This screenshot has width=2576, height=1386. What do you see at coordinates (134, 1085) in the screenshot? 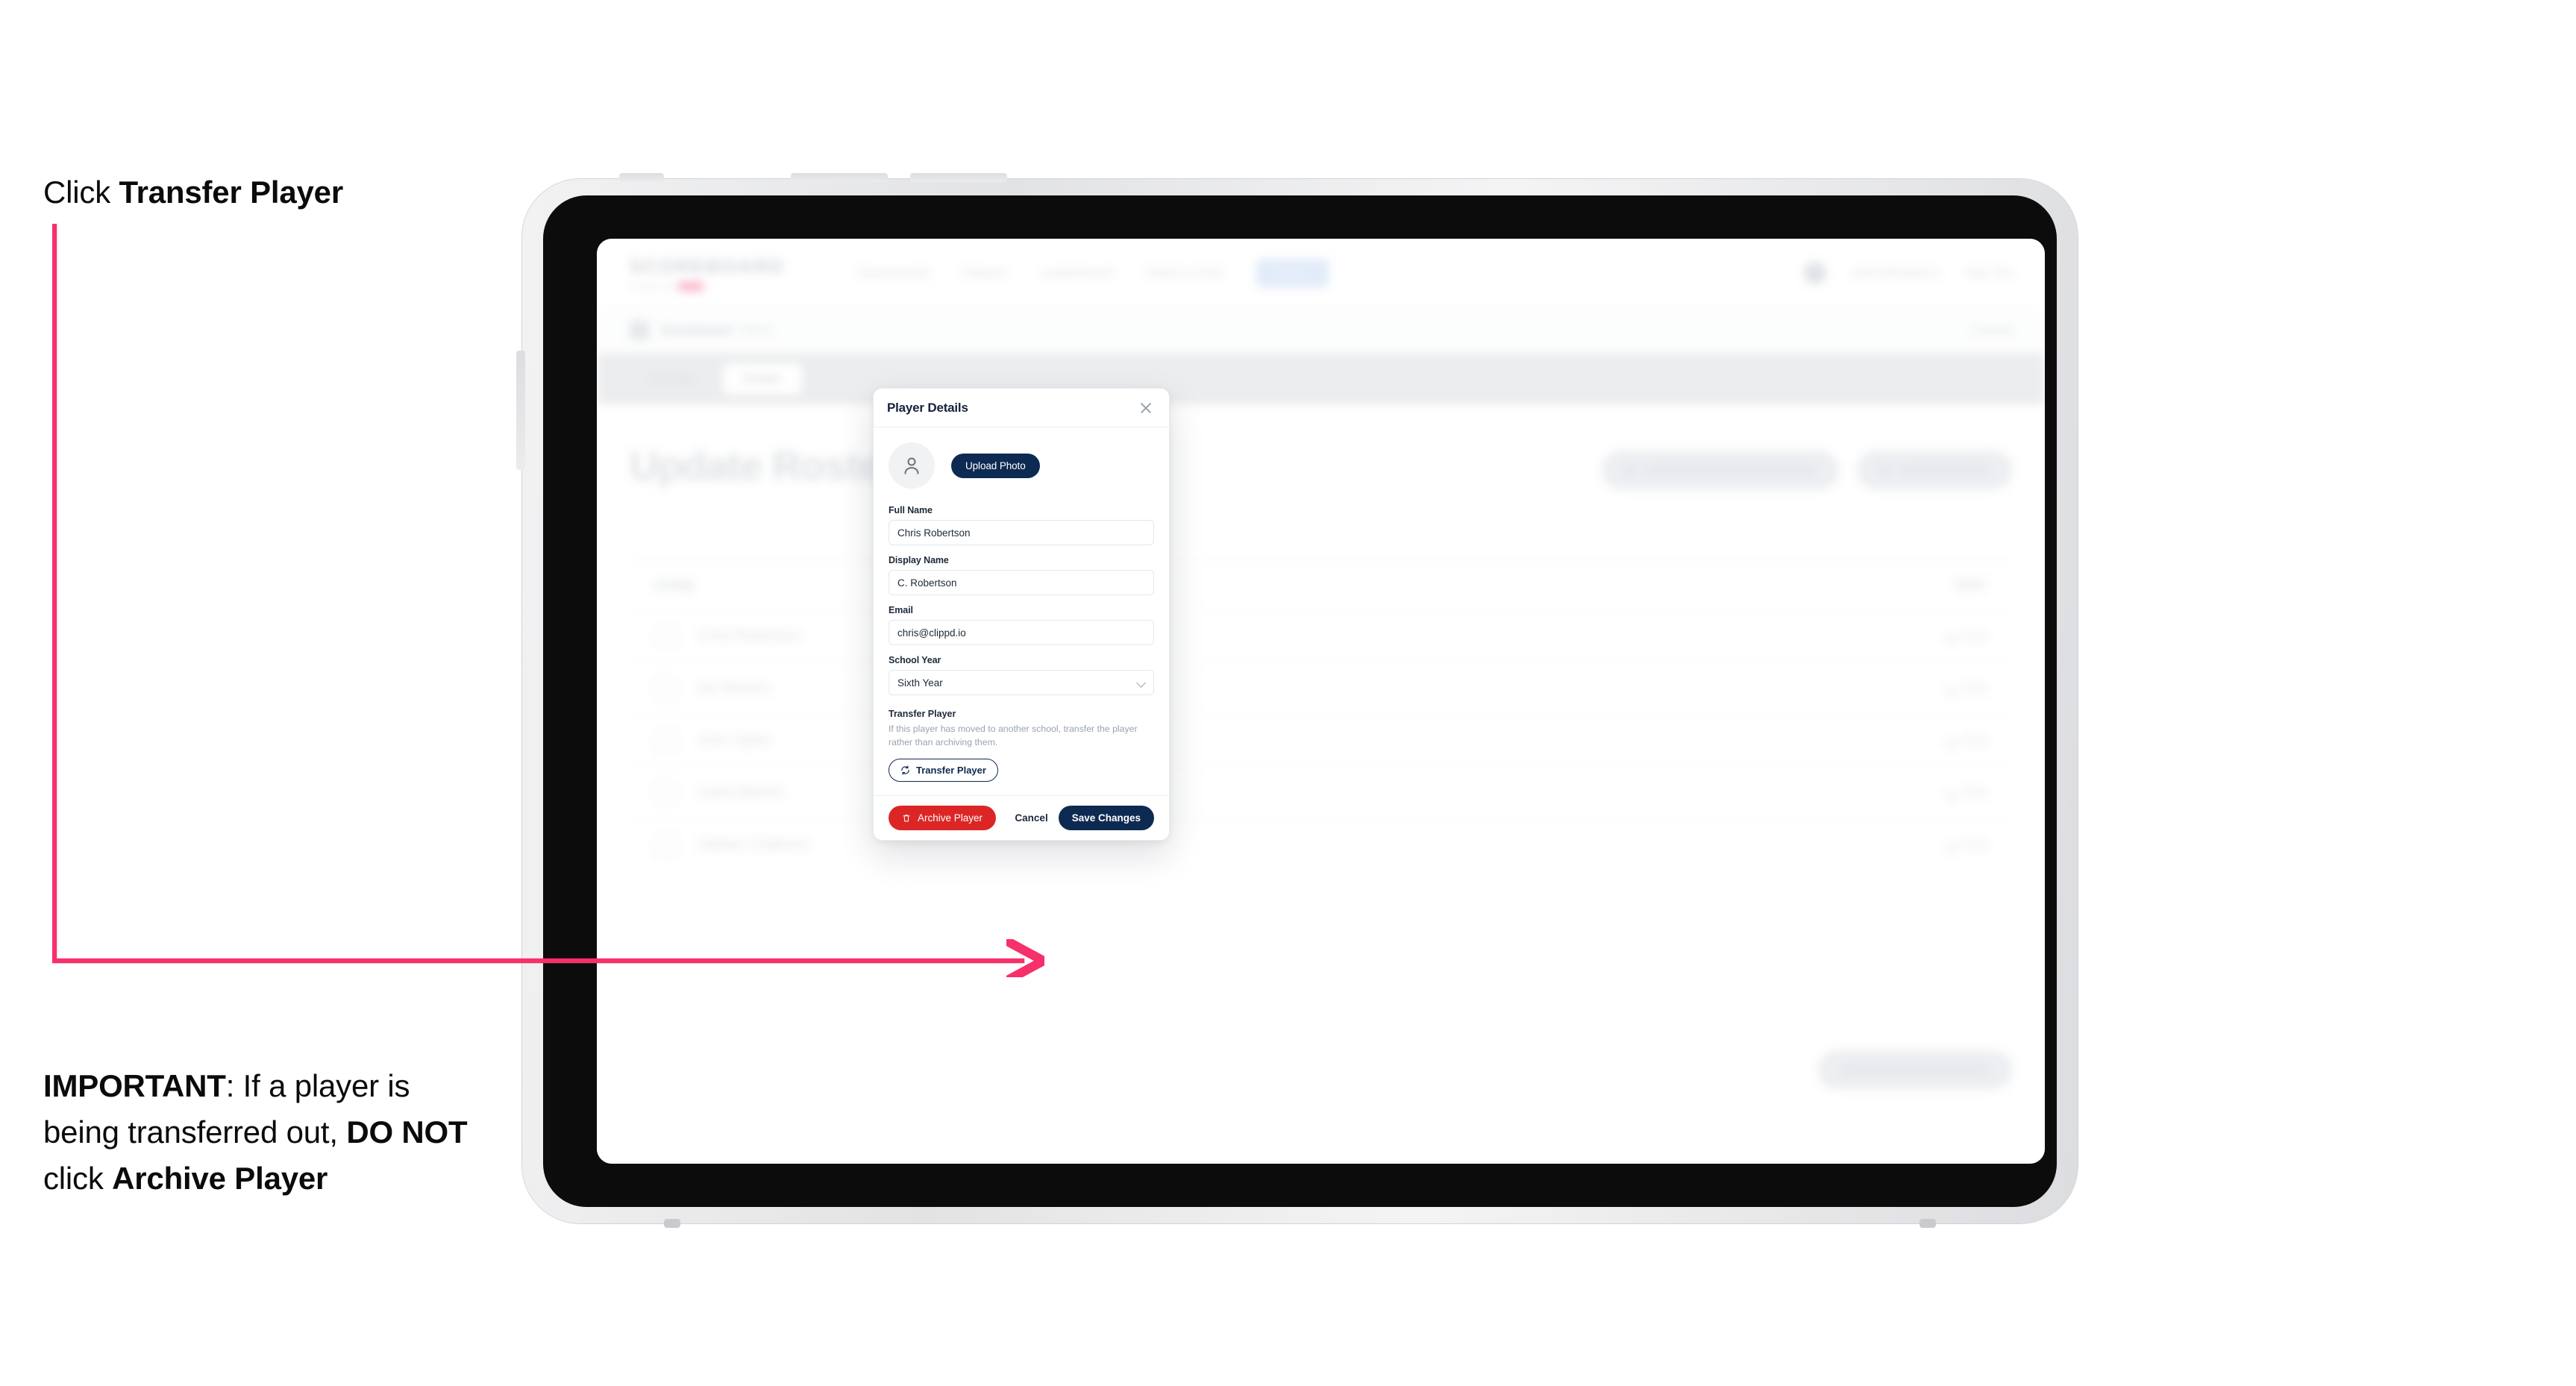
I see `annotation-bottom-important: IMPORTANT` at bounding box center [134, 1085].